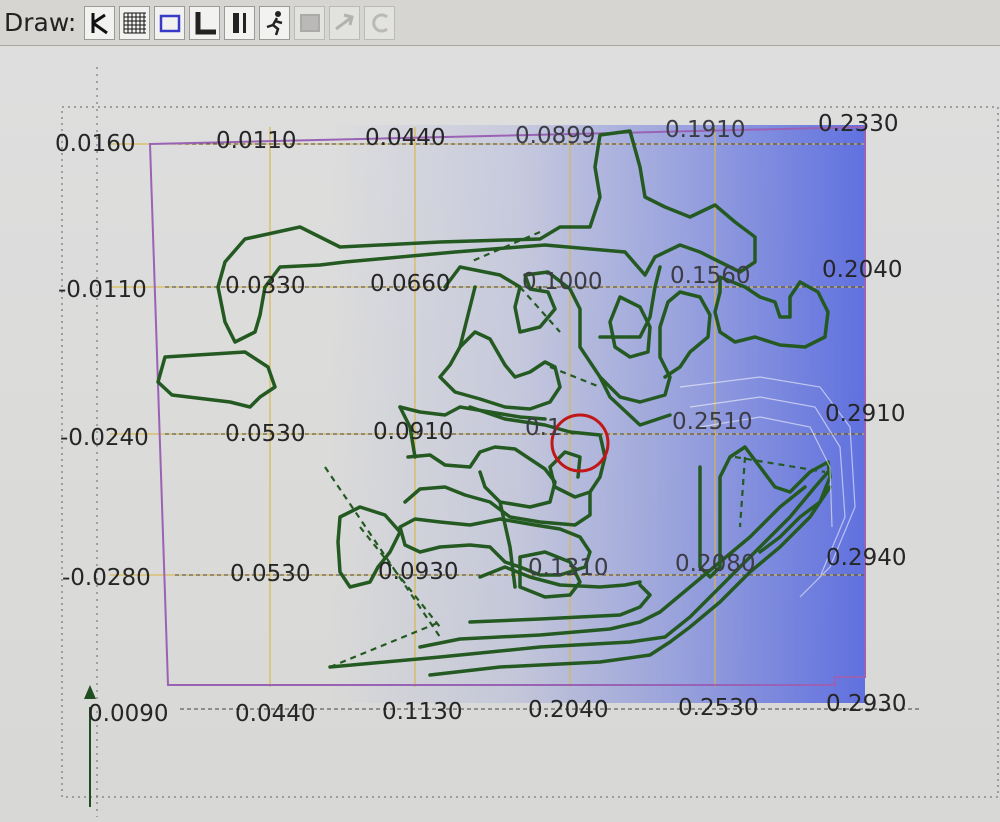 The image size is (1000, 822). I want to click on grid-label: 0.1130, so click(422, 712).